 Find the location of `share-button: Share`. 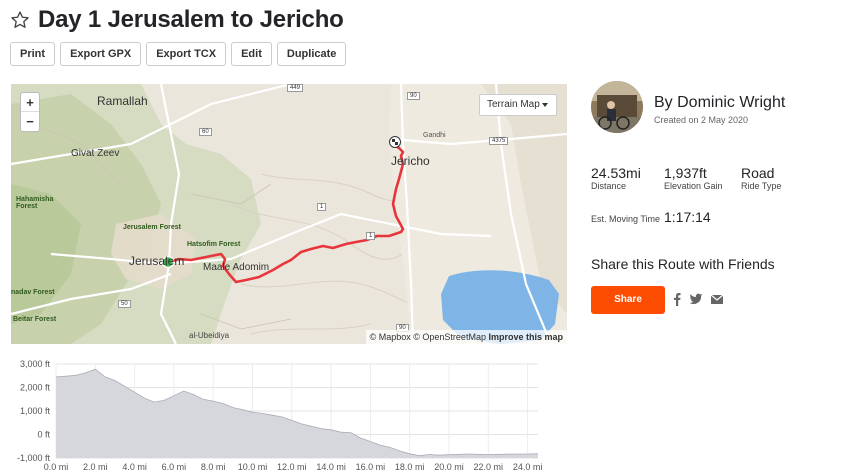

share-button: Share is located at coordinates (628, 300).